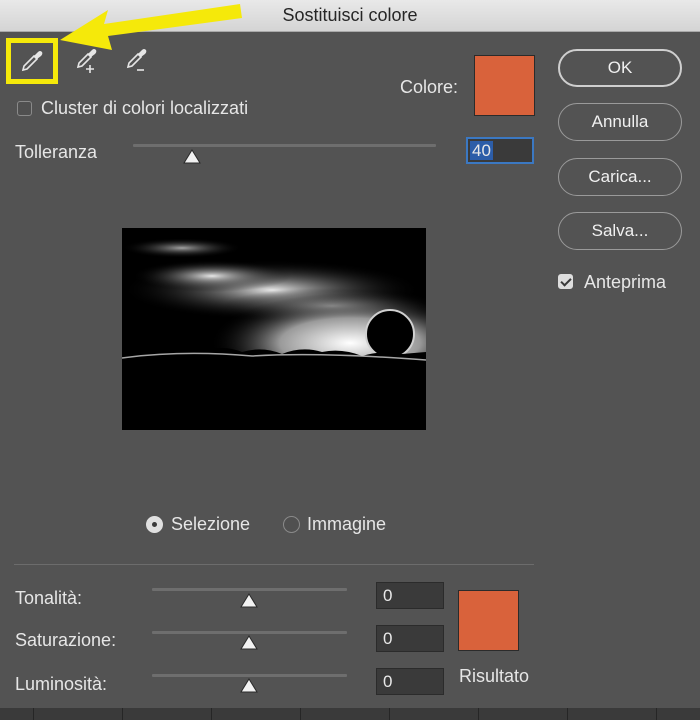  What do you see at coordinates (347, 524) in the screenshot?
I see `radio-immagine-label: Immagine` at bounding box center [347, 524].